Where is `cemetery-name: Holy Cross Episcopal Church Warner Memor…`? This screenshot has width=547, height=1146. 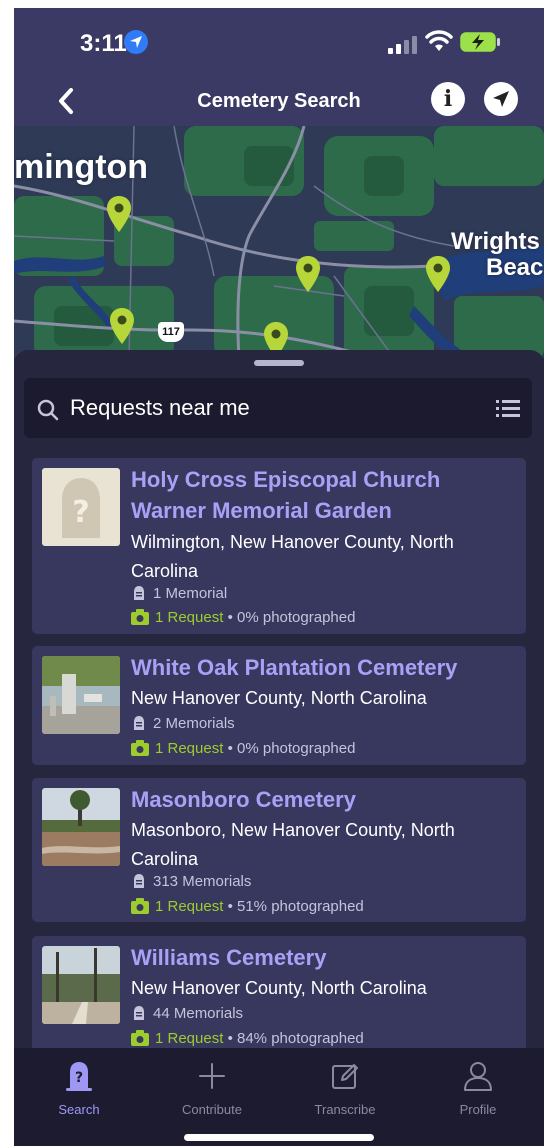 cemetery-name: Holy Cross Episcopal Church Warner Memor… is located at coordinates (286, 495).